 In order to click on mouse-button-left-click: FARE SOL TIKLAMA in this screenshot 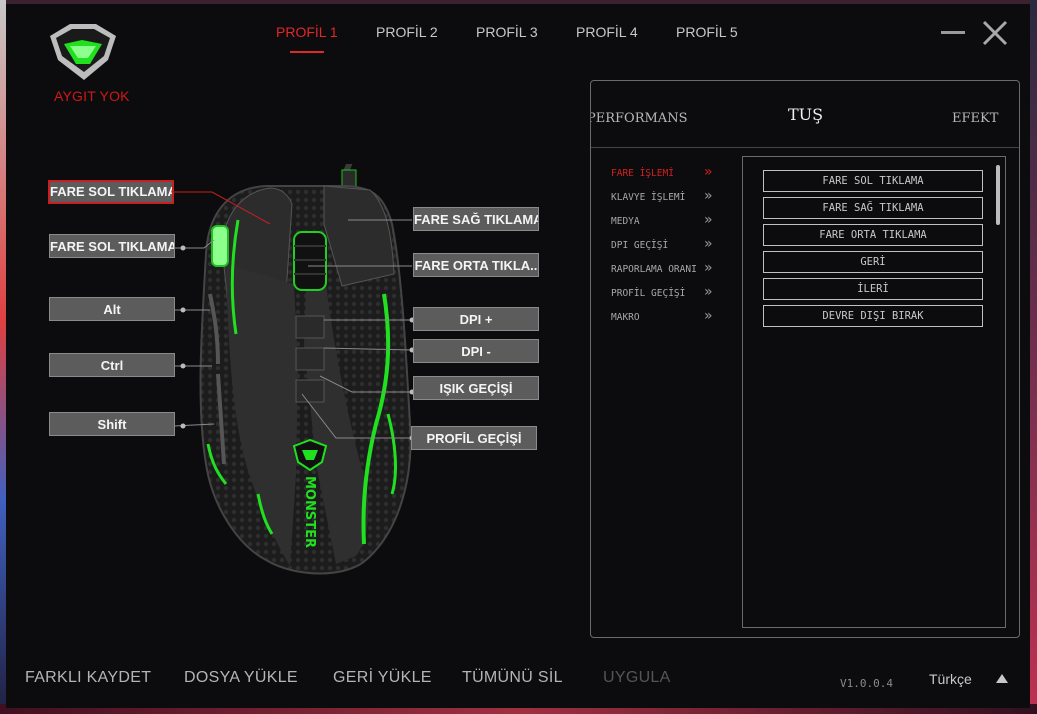, I will do `click(111, 192)`.